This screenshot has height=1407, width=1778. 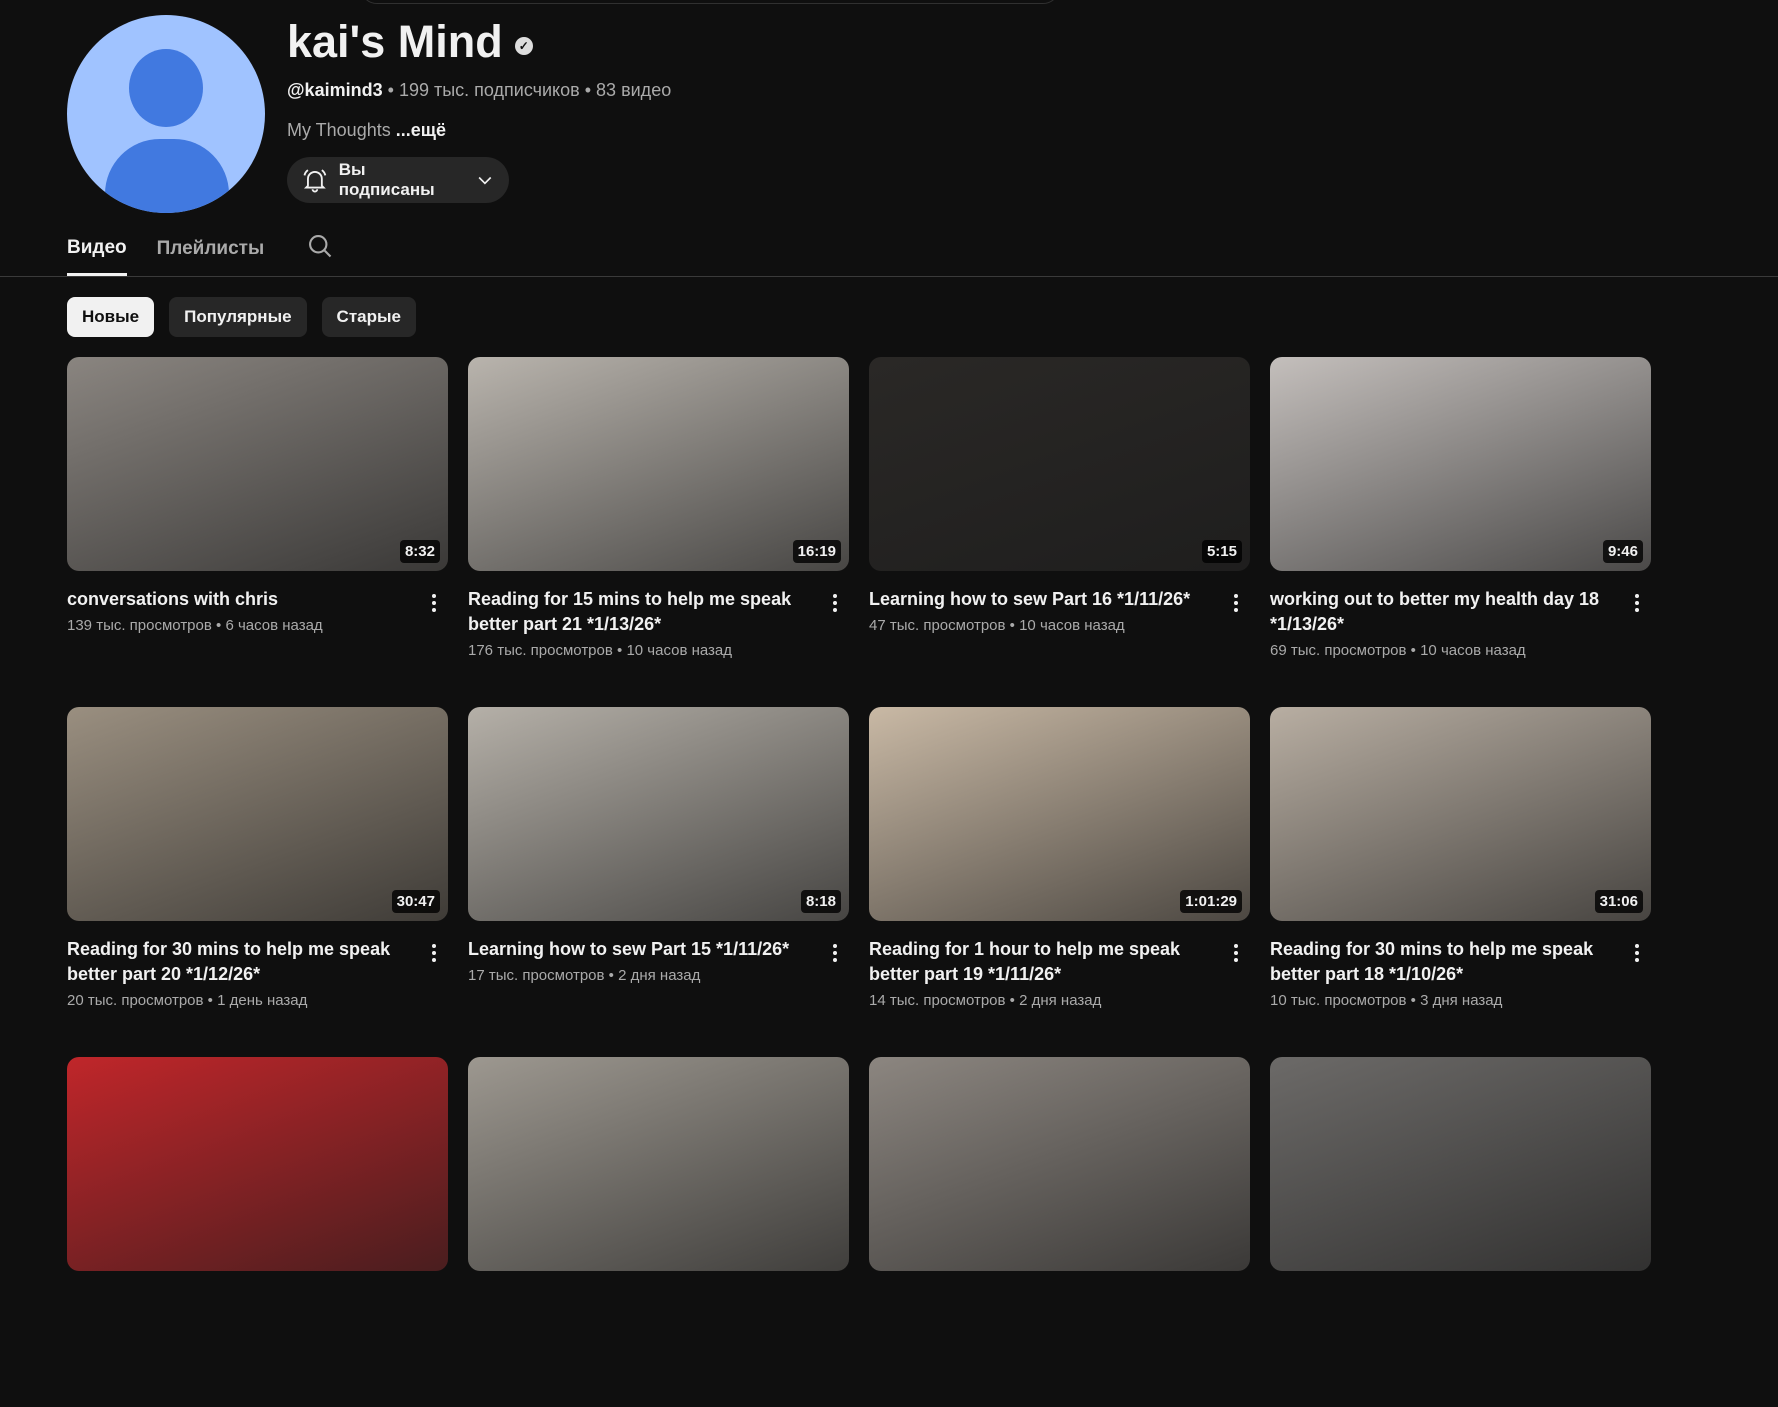 What do you see at coordinates (489, 90) in the screenshot?
I see `subscriber-count: 199 тыс. подписчиков` at bounding box center [489, 90].